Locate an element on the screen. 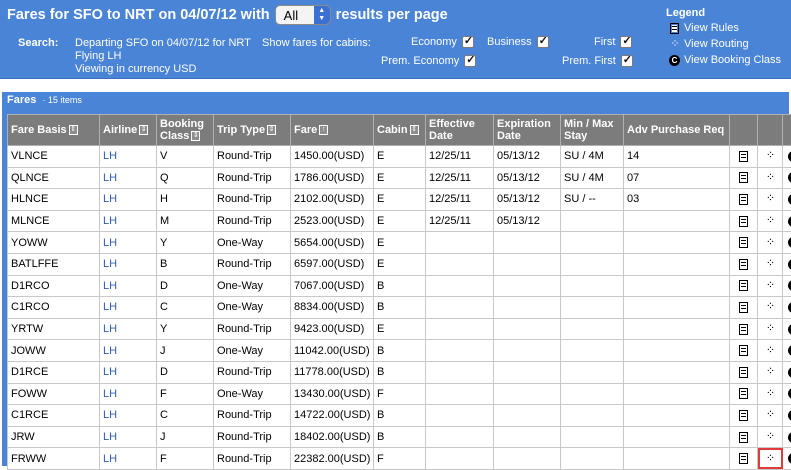 This screenshot has height=470, width=791. legend-view-booking-class: C View Booking Class is located at coordinates (724, 60).